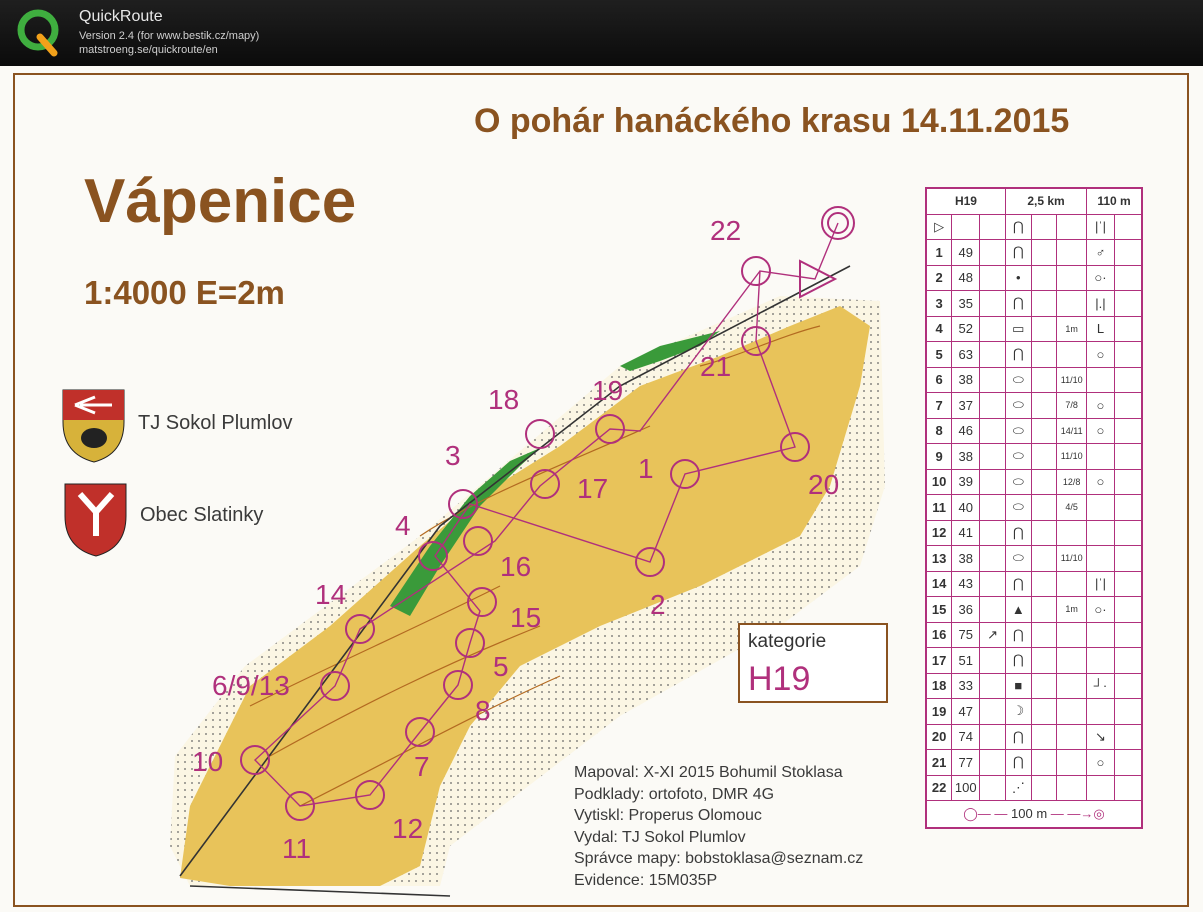  Describe the element at coordinates (1034, 481) in the screenshot. I see `table-row: 10 39 ⬭ 12/8 ○` at that location.